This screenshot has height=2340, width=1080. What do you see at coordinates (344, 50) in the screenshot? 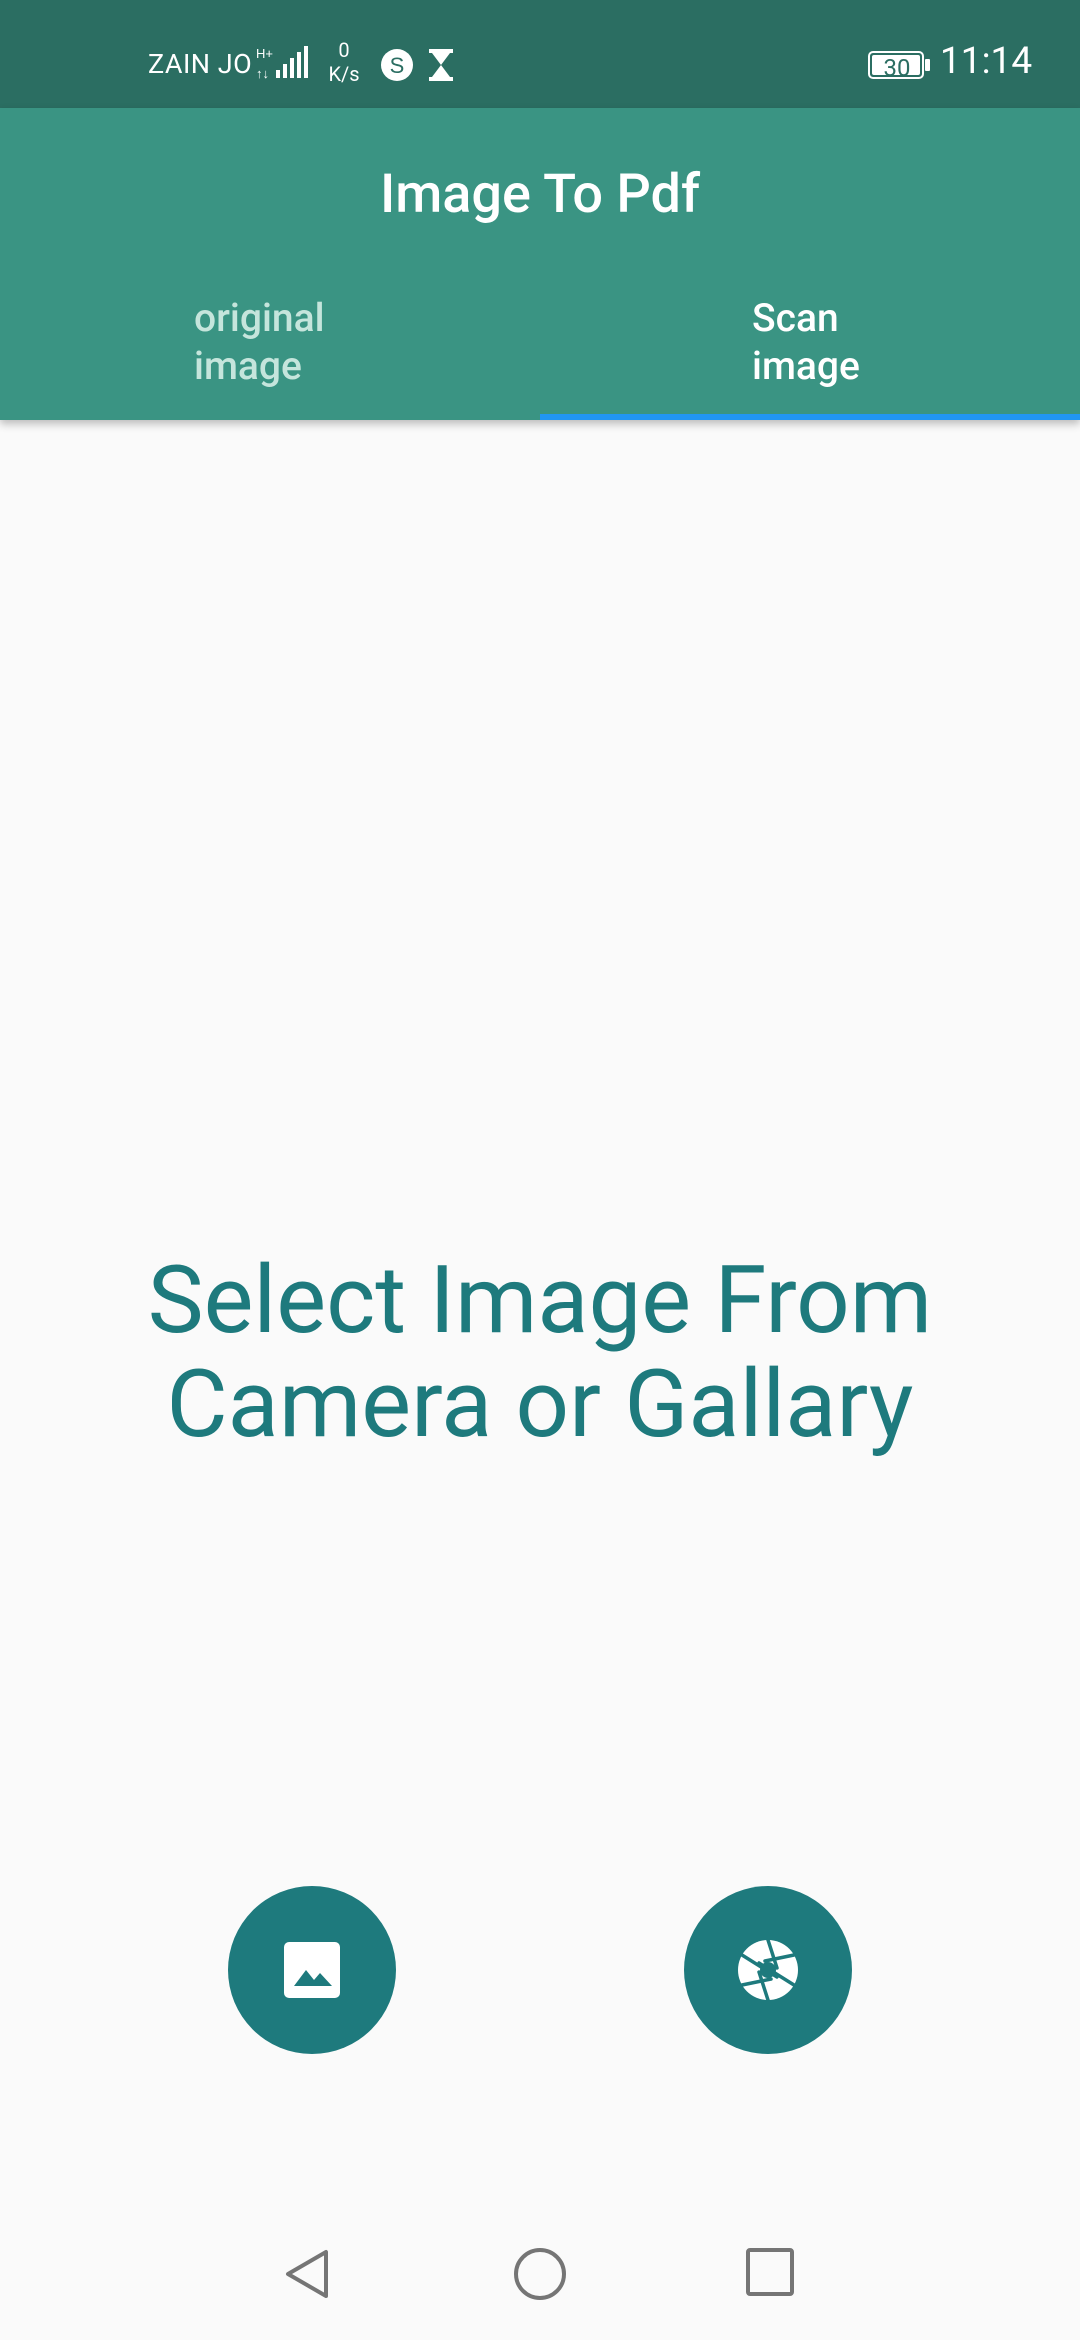
I see `network-speed-value: 0` at bounding box center [344, 50].